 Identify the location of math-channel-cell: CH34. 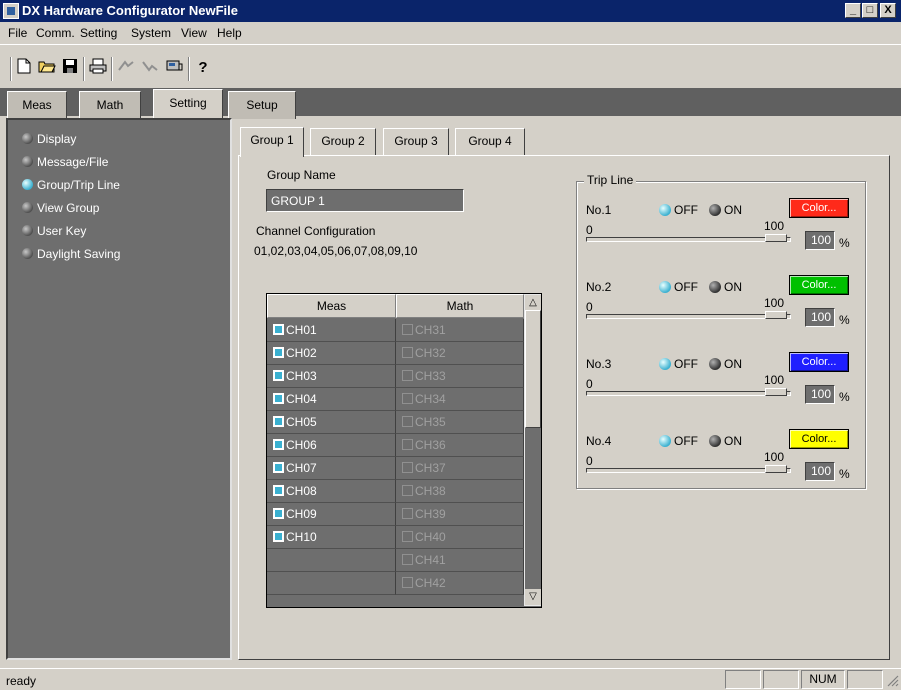
(460, 399).